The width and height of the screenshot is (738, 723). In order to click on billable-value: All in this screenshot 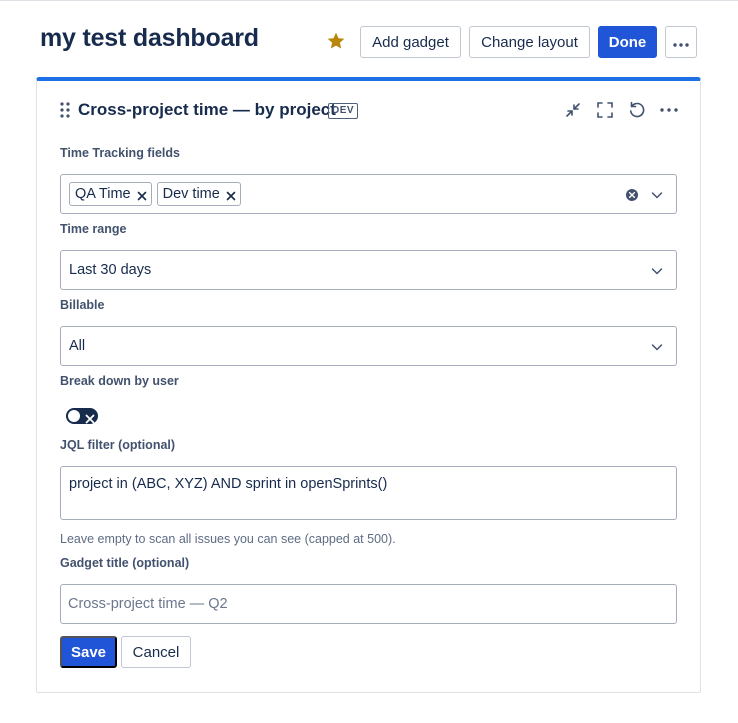, I will do `click(77, 346)`.